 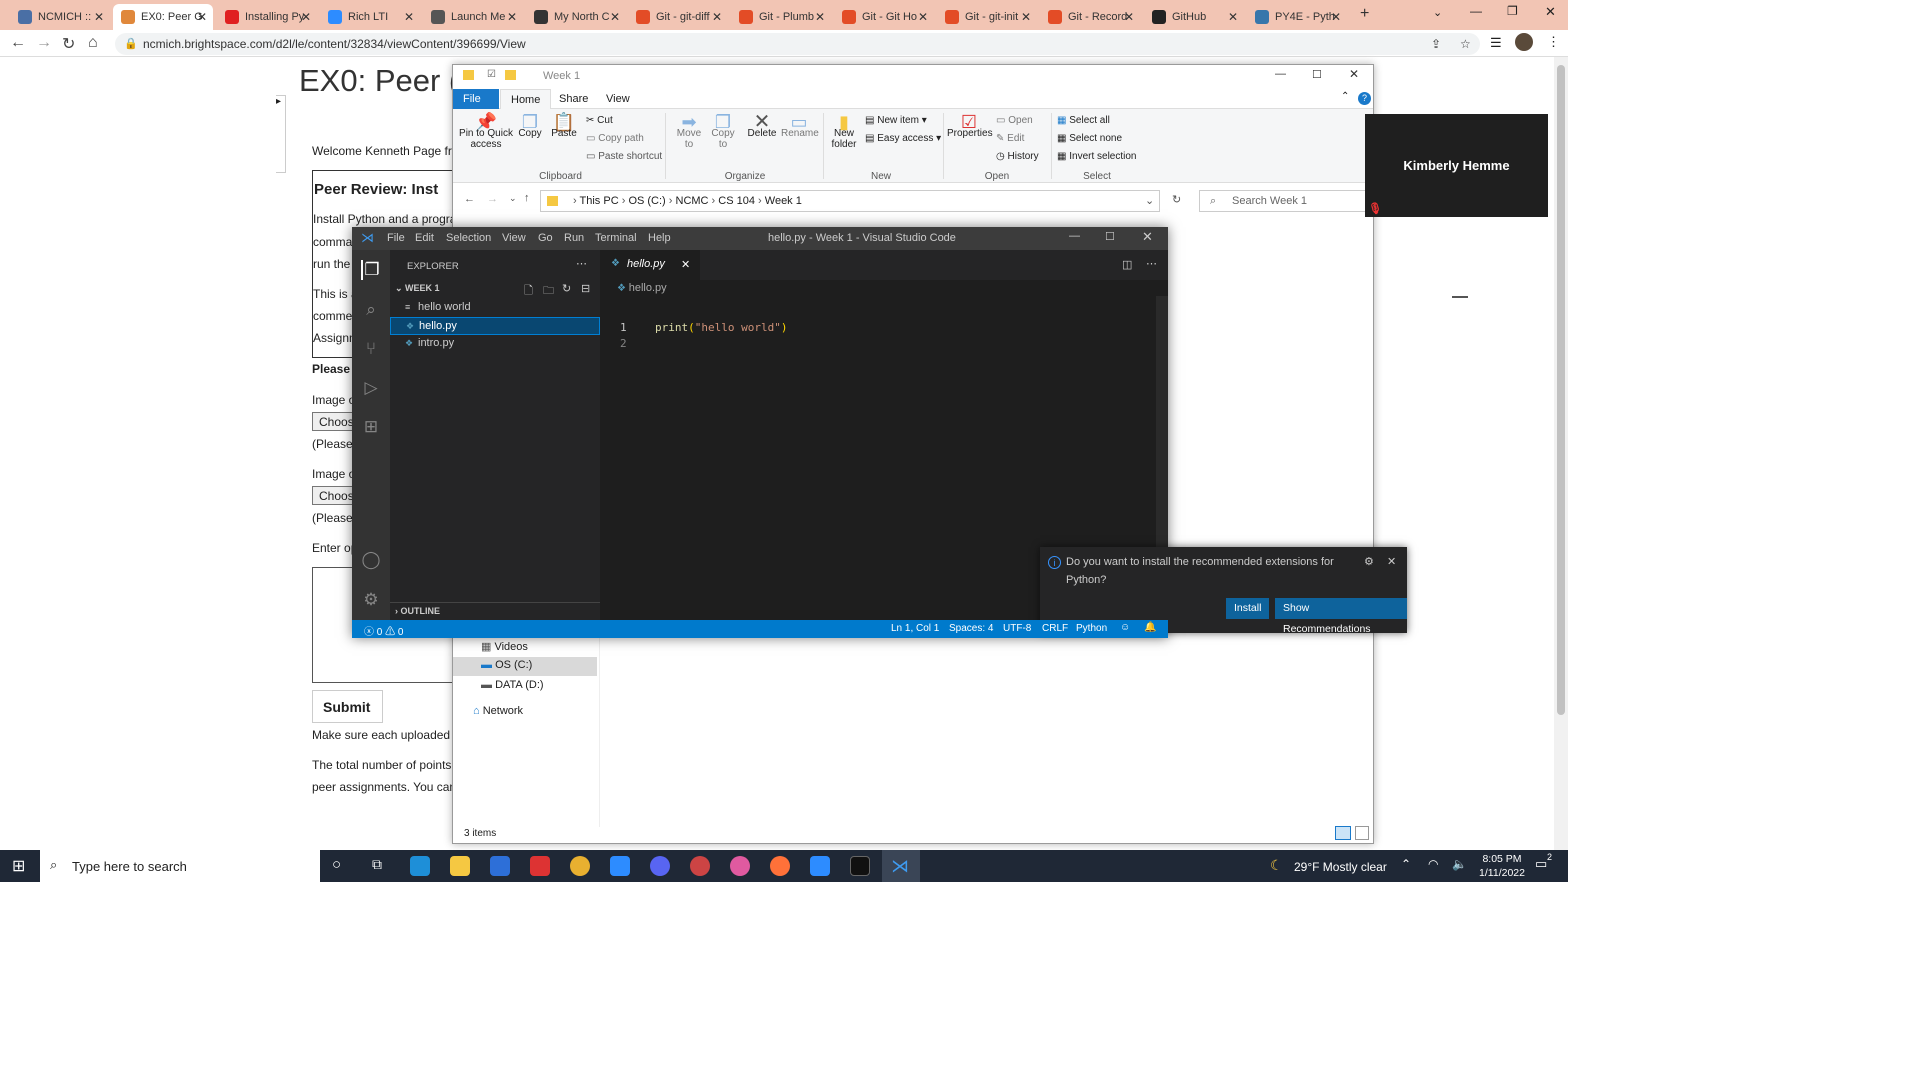 What do you see at coordinates (371, 600) in the screenshot?
I see `manage-gear-icon: ⚙` at bounding box center [371, 600].